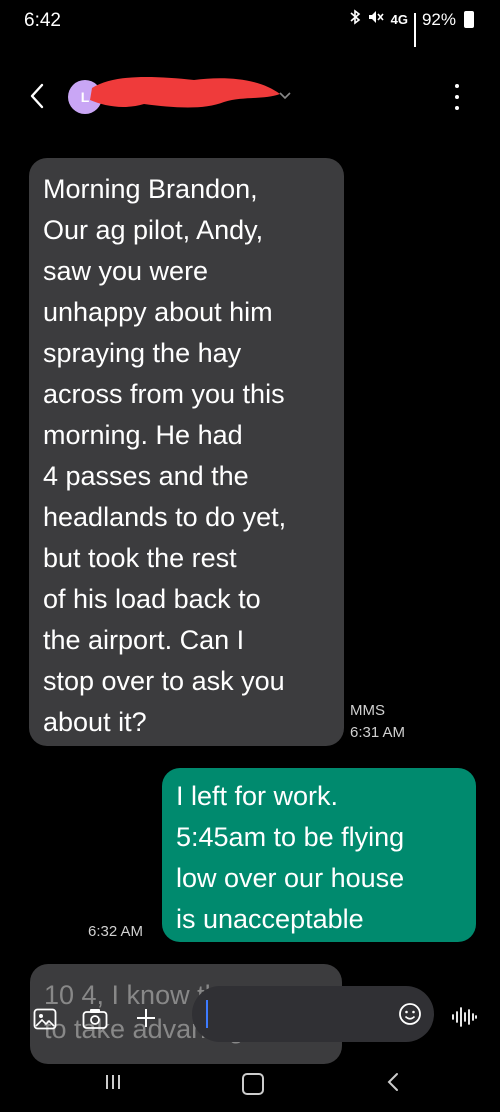  What do you see at coordinates (95, 1019) in the screenshot?
I see `camera-icon` at bounding box center [95, 1019].